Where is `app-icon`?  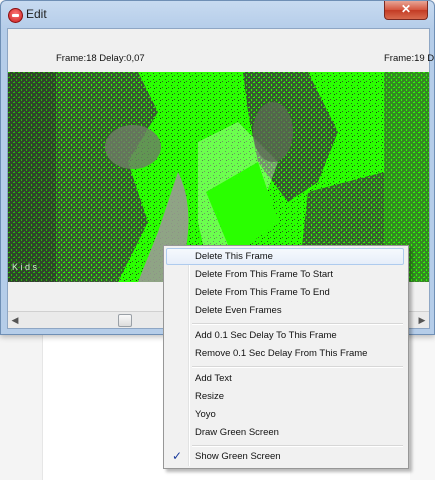 app-icon is located at coordinates (15, 15).